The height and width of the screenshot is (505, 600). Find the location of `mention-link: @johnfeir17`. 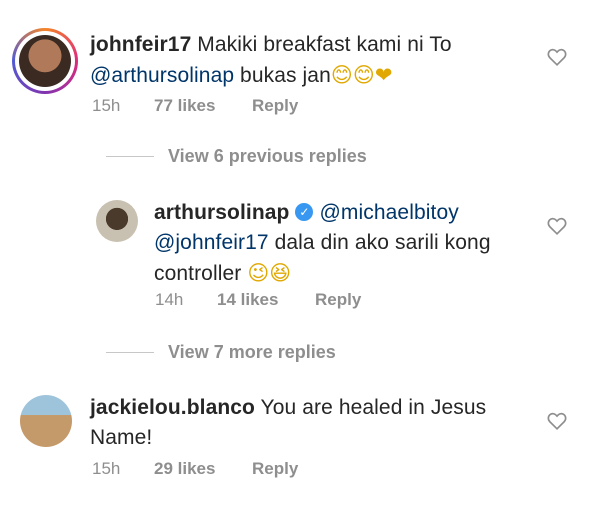

mention-link: @johnfeir17 is located at coordinates (211, 242).